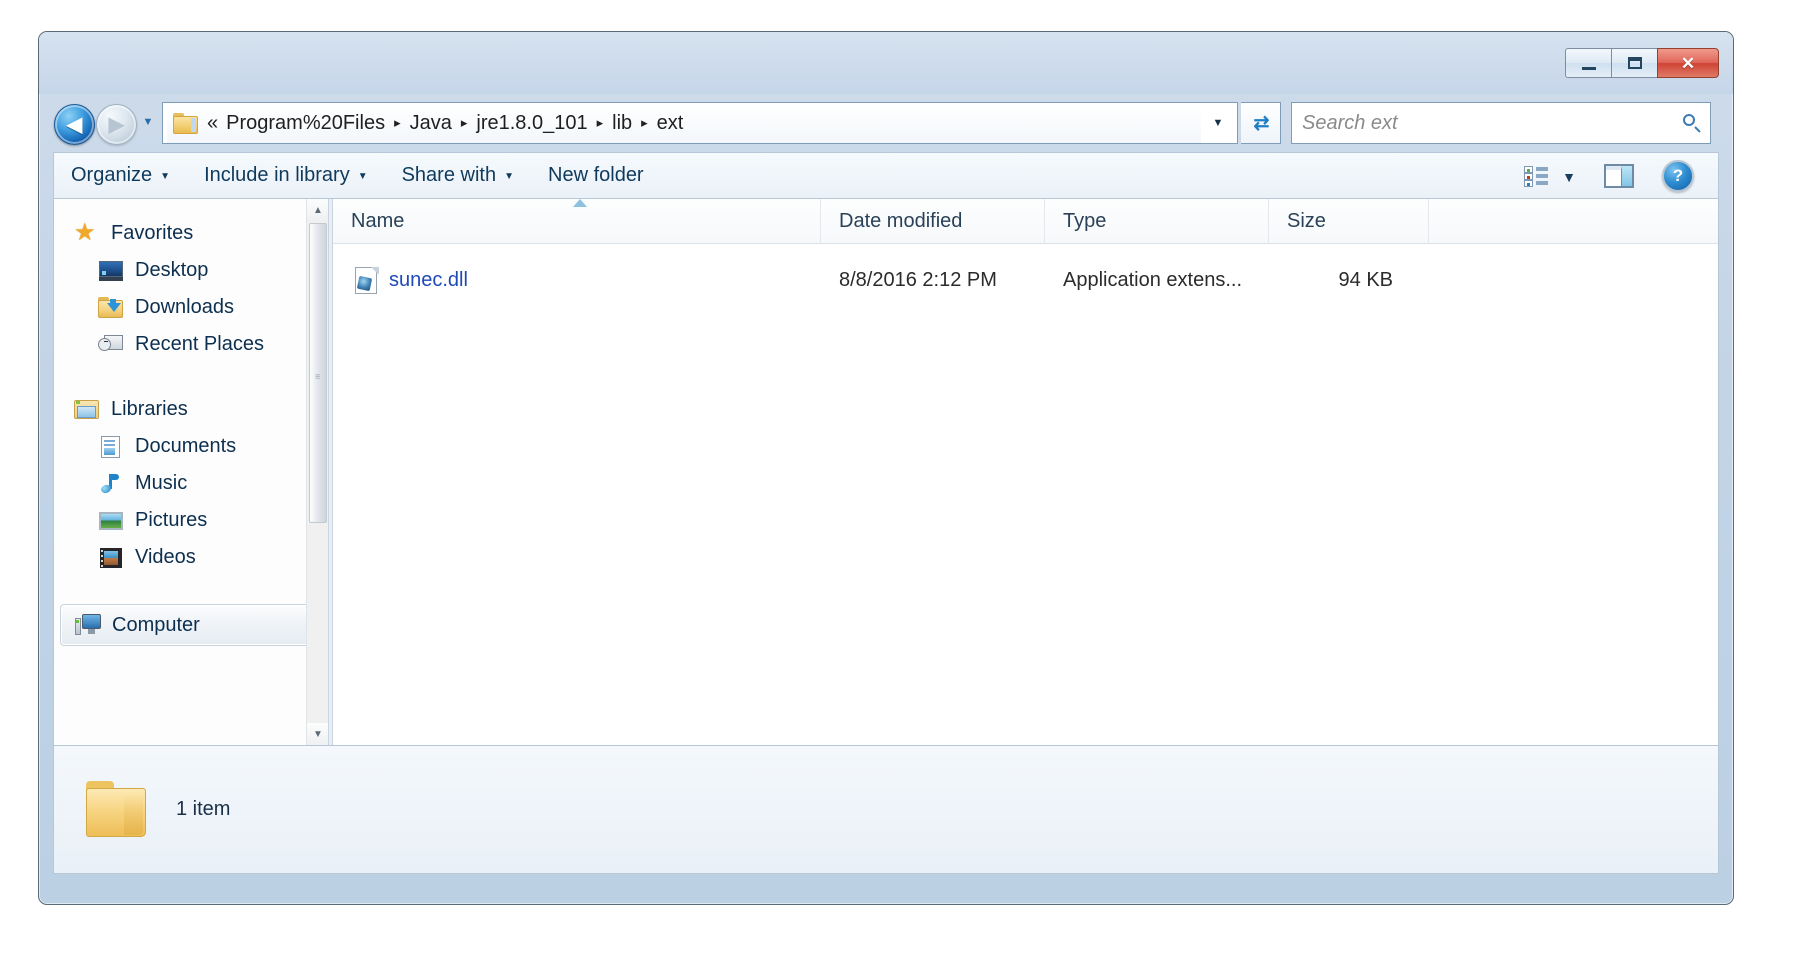 The image size is (1808, 962). Describe the element at coordinates (1349, 221) in the screenshot. I see `column-header-size: Size` at that location.